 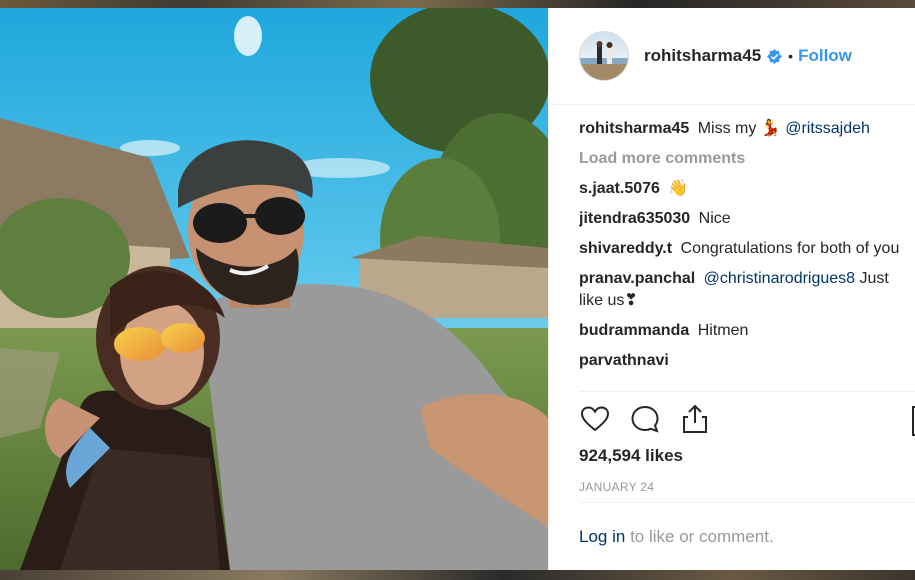 I want to click on comment-item: jitendra635030 Nice, so click(x=744, y=219).